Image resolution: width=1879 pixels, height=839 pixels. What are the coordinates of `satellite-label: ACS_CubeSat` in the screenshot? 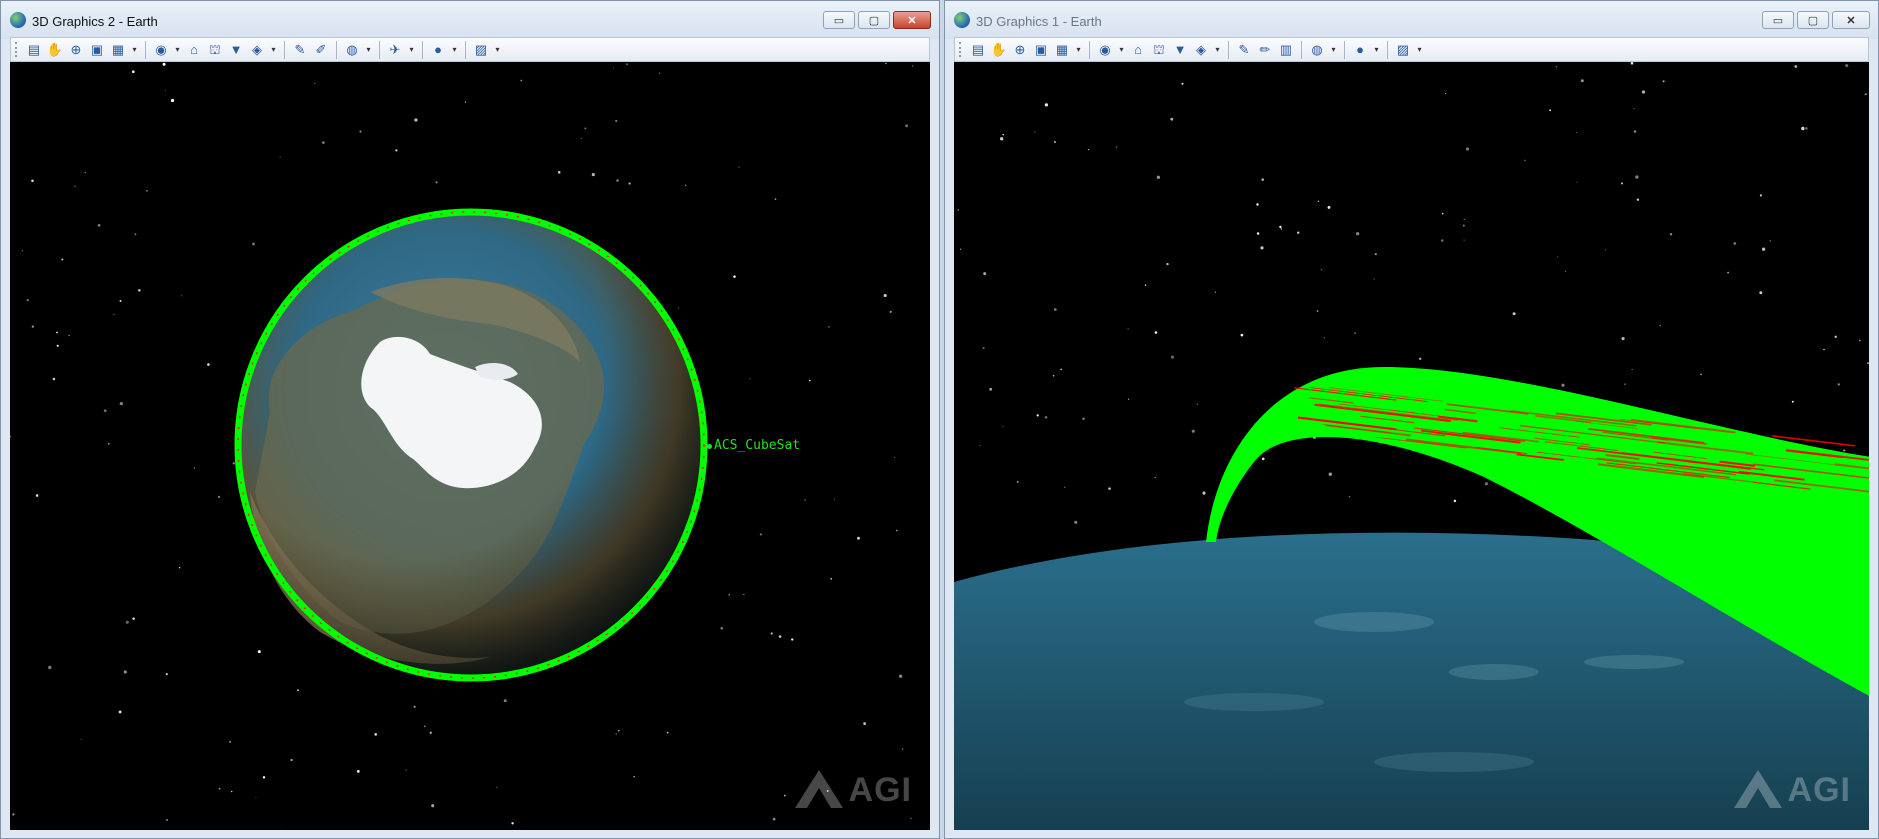 It's located at (757, 445).